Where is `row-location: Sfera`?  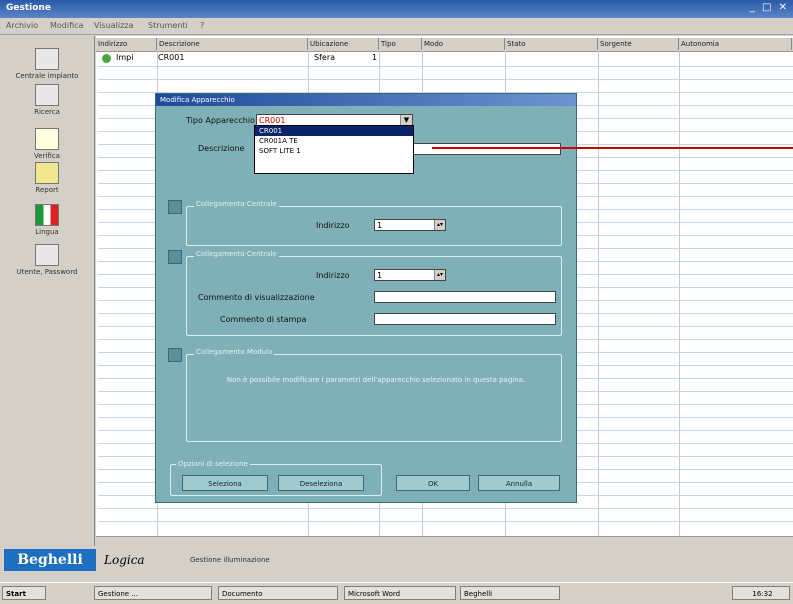
row-location: Sfera is located at coordinates (325, 57).